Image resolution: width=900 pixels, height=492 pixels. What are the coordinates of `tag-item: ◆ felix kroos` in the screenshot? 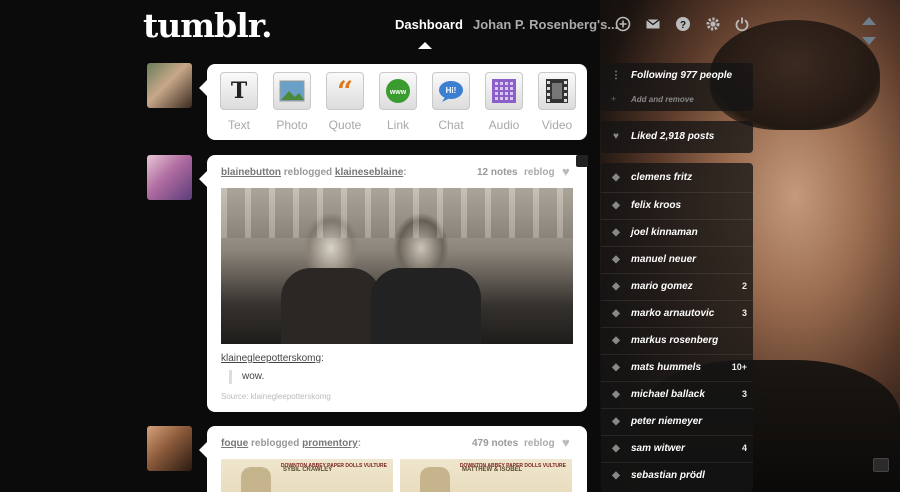 It's located at (677, 205).